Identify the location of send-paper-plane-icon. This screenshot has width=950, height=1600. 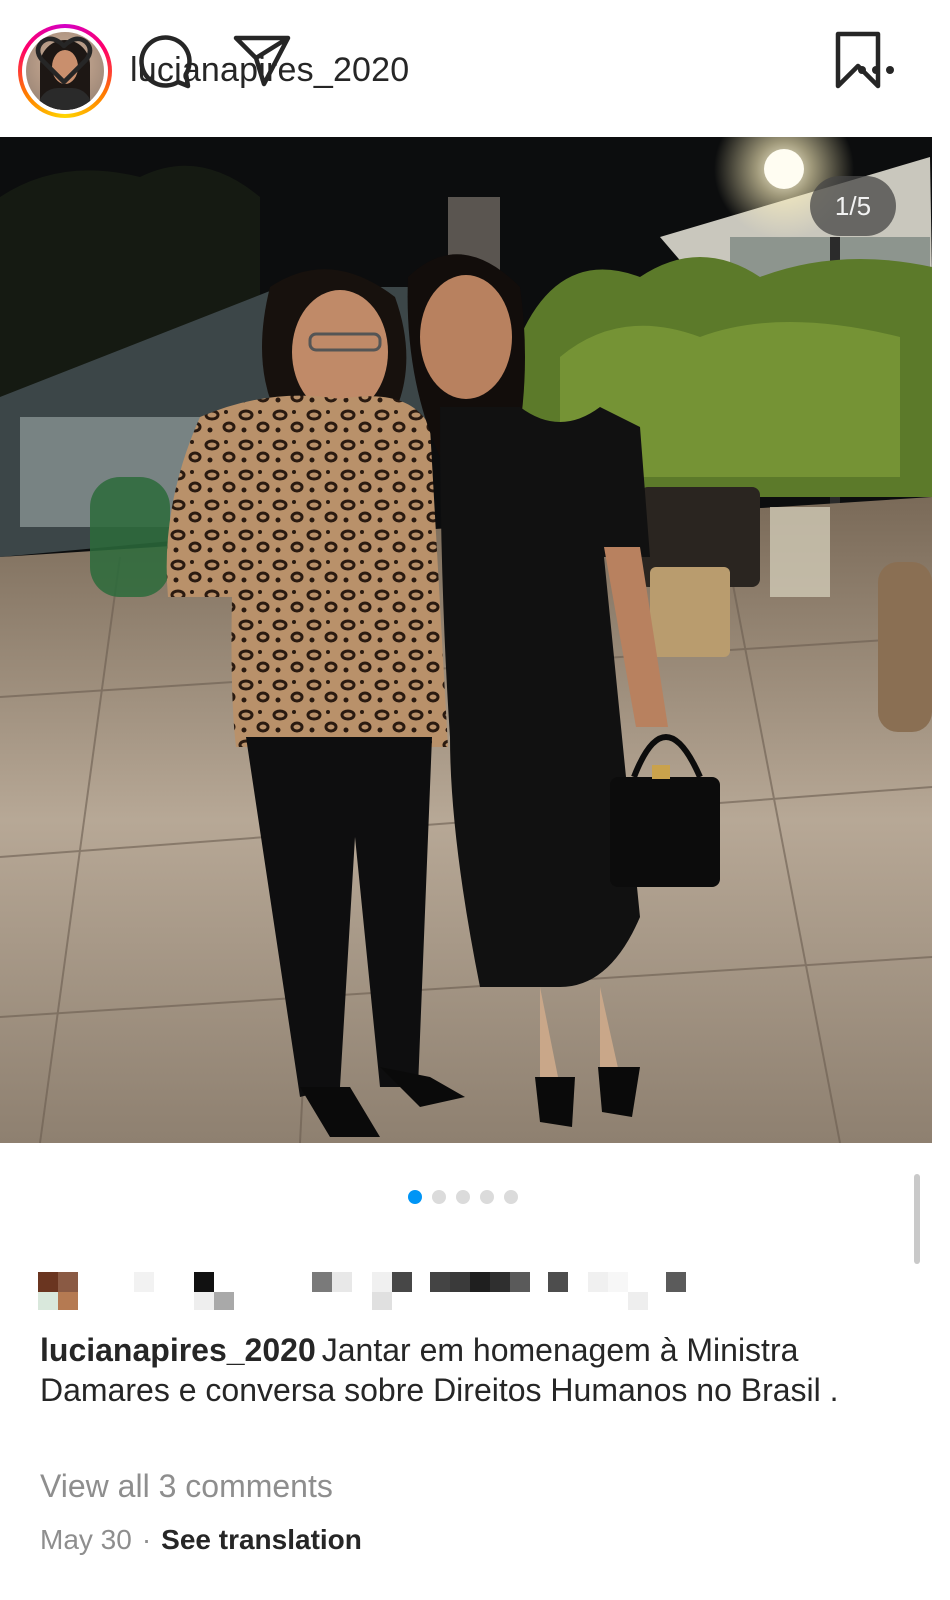
(262, 60).